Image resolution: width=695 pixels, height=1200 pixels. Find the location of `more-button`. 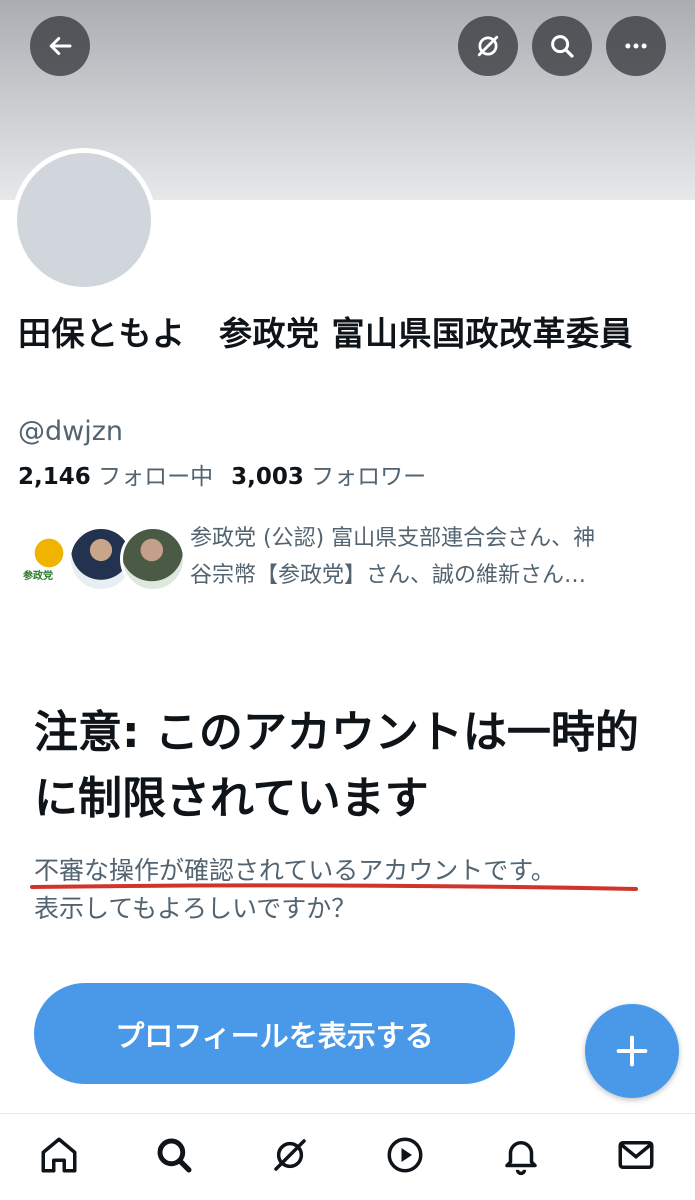

more-button is located at coordinates (636, 46).